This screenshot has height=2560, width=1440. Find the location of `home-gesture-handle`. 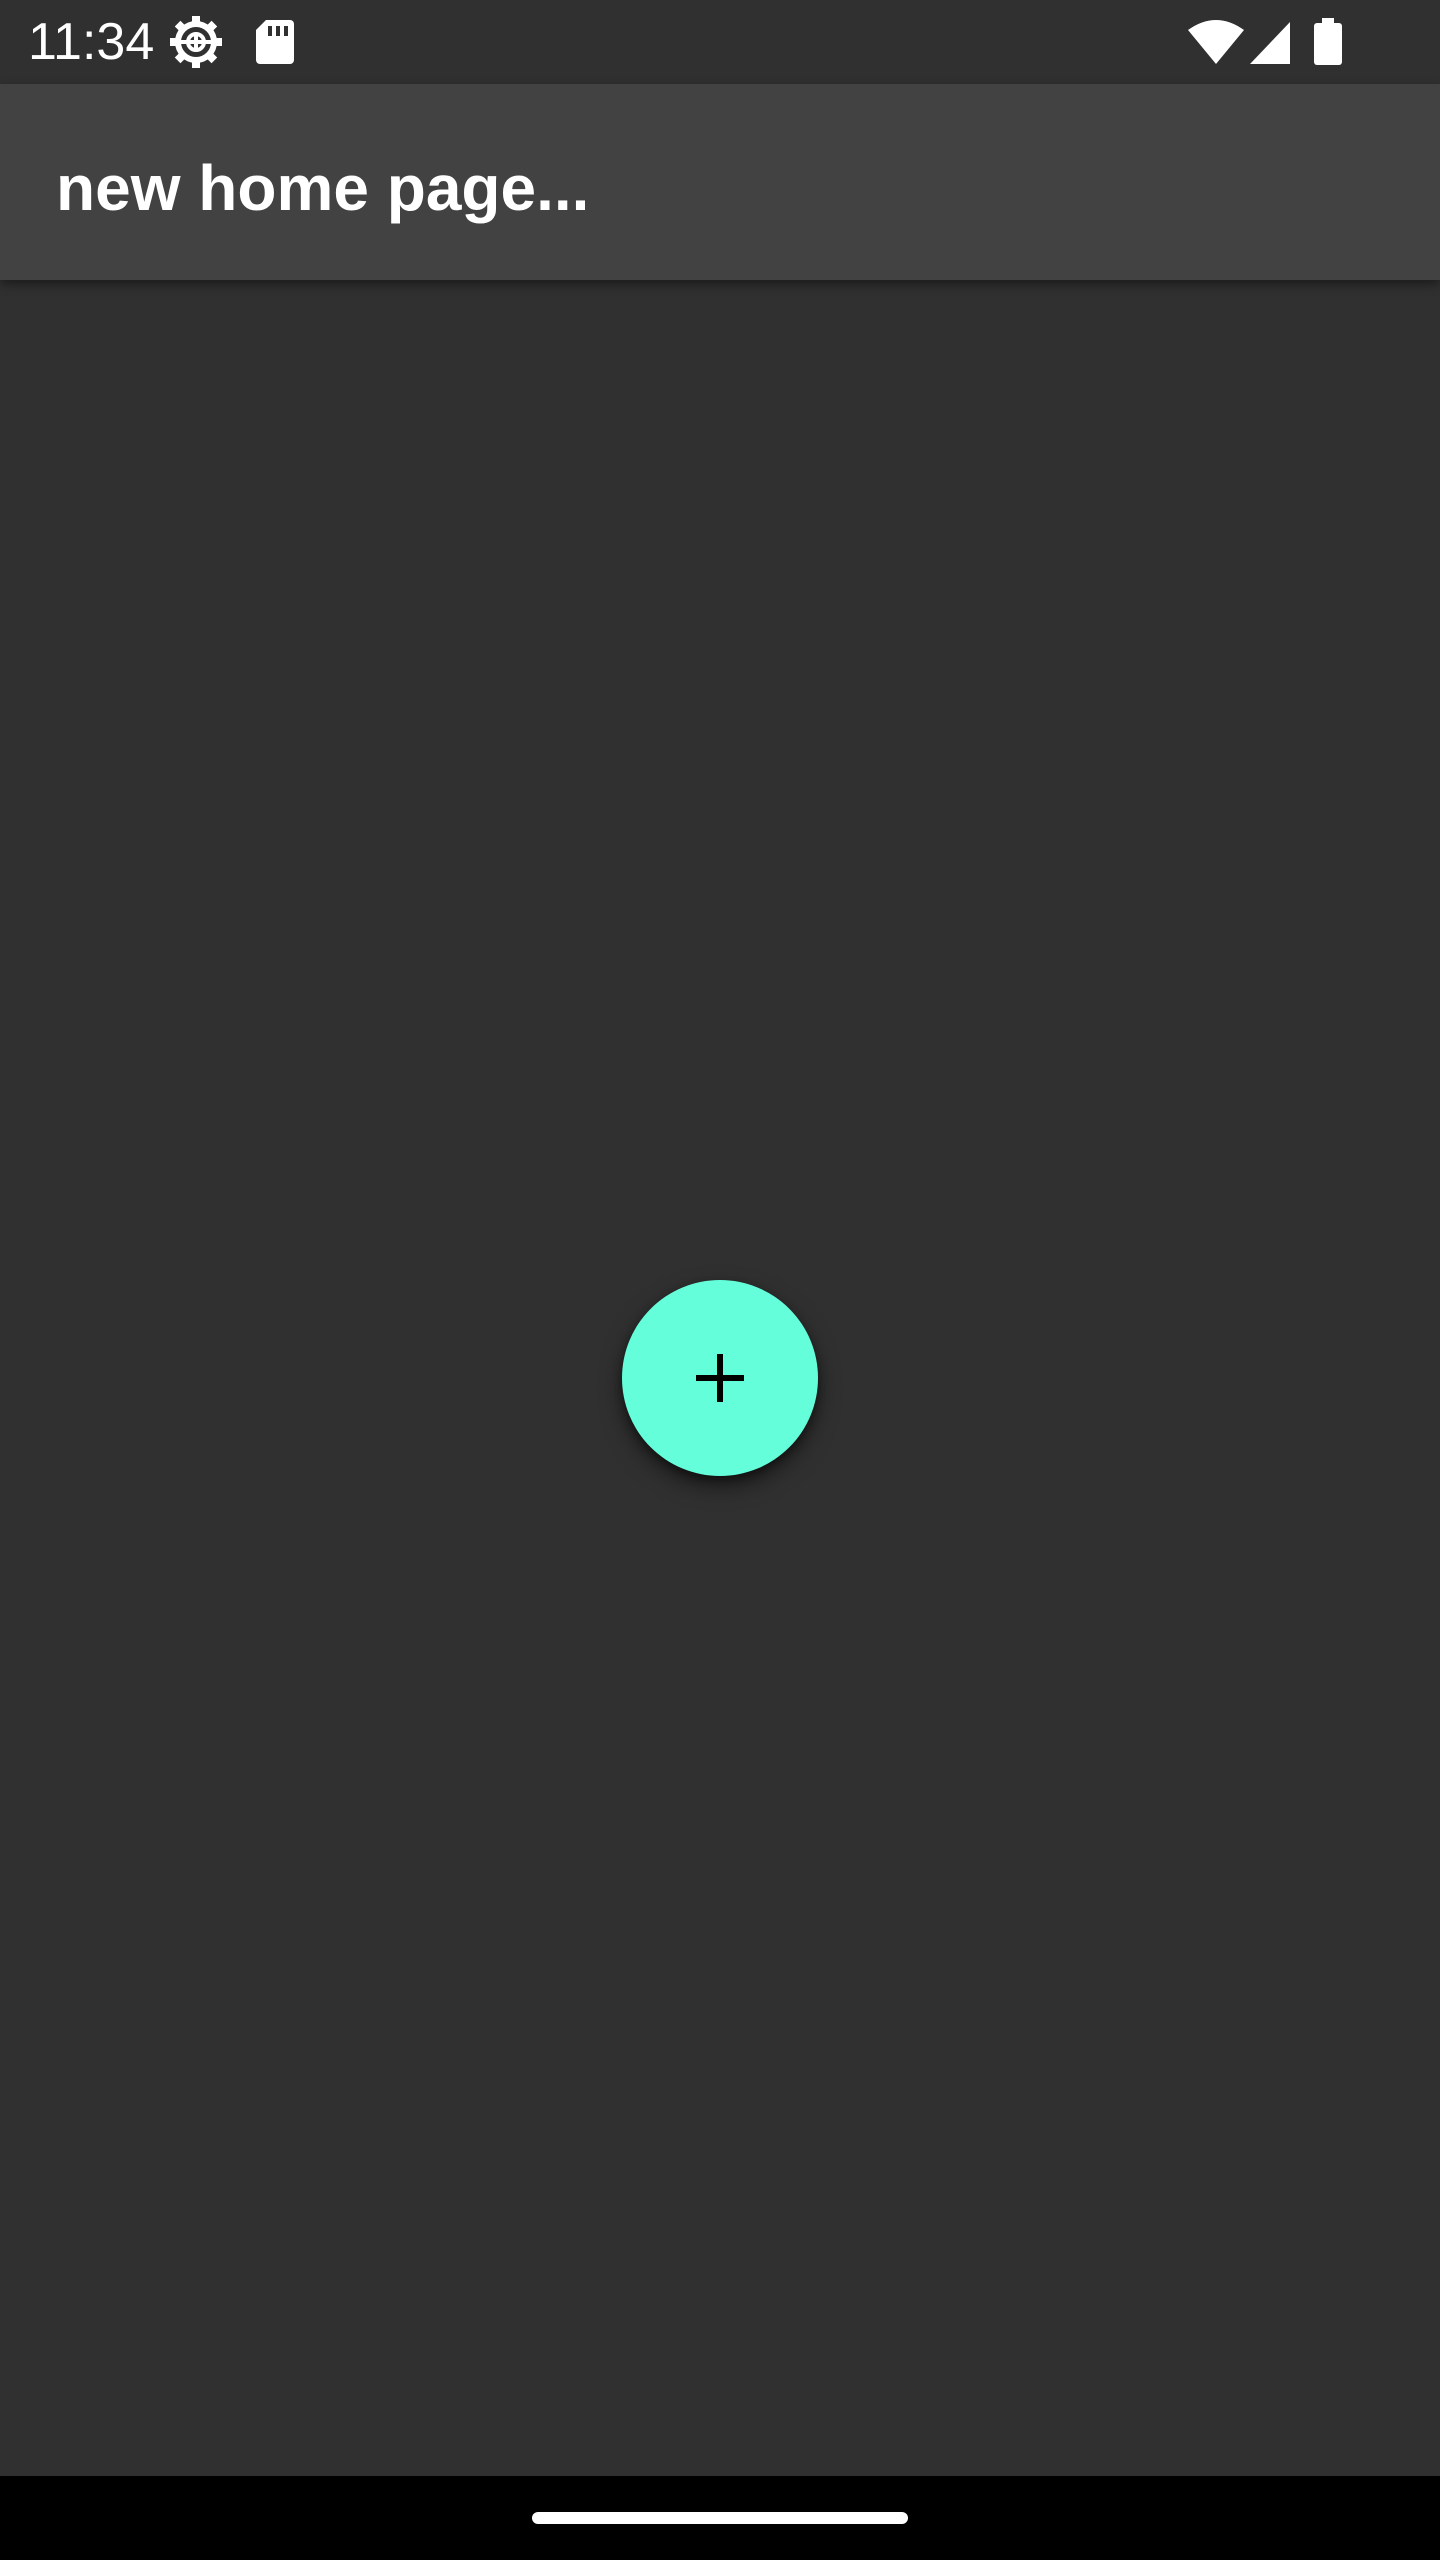

home-gesture-handle is located at coordinates (720, 2518).